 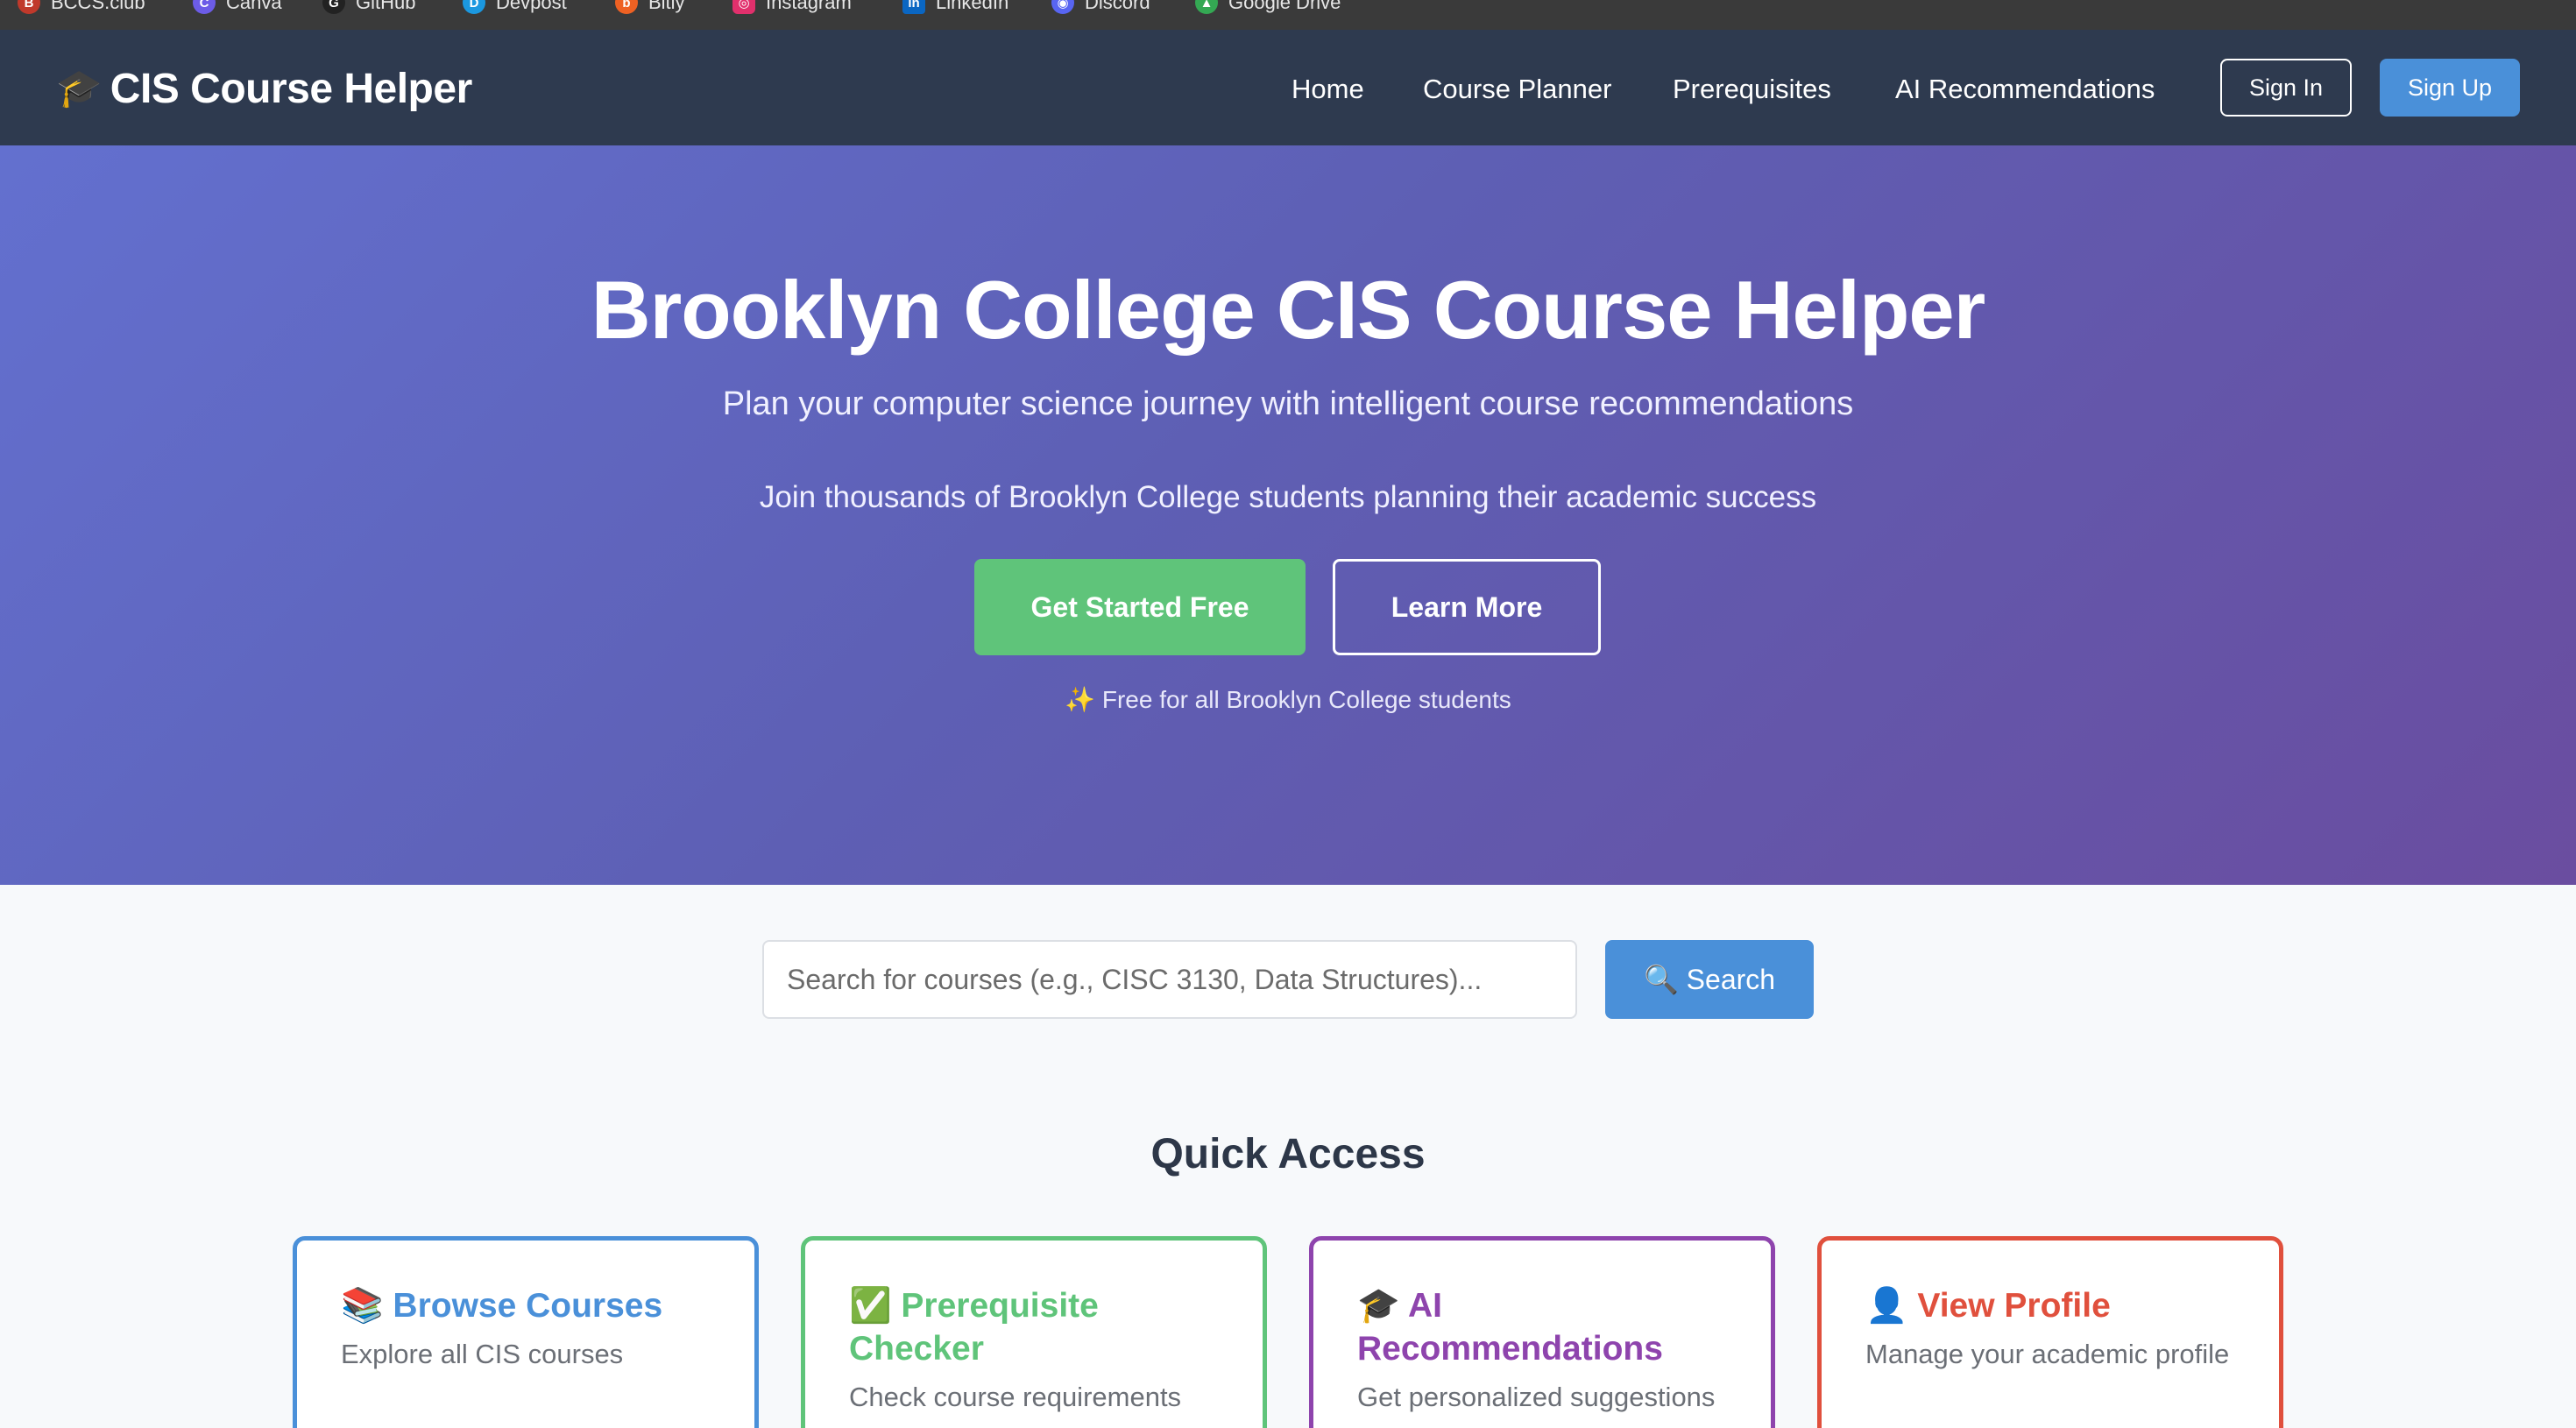 What do you see at coordinates (2450, 88) in the screenshot?
I see `sign-up-button: Sign Up` at bounding box center [2450, 88].